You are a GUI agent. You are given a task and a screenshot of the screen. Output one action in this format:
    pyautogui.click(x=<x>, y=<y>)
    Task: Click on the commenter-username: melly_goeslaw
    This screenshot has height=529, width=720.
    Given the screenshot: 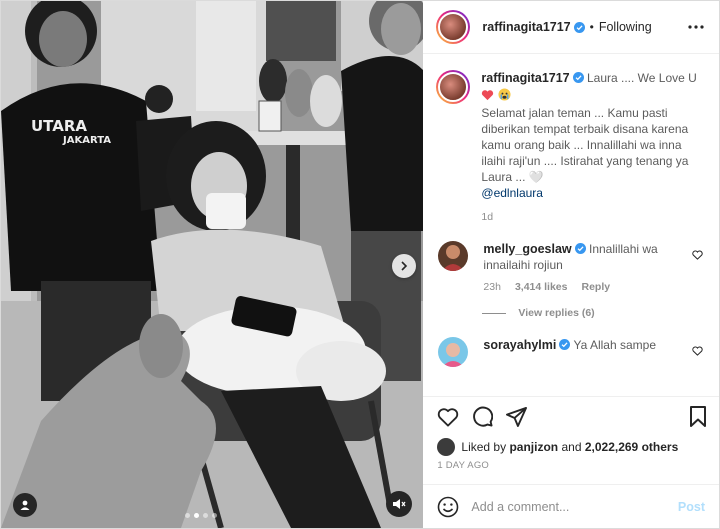 What is the action you would take?
    pyautogui.click(x=527, y=249)
    